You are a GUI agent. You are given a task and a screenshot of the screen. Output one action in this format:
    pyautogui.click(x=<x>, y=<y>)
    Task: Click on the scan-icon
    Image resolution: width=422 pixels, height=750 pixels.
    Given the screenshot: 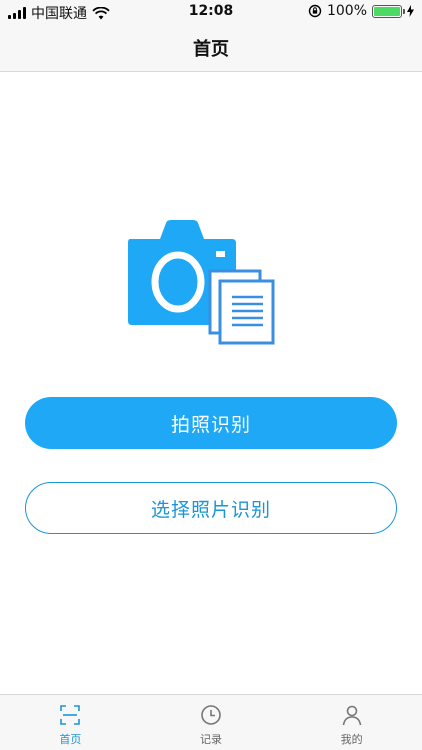 What is the action you would take?
    pyautogui.click(x=70, y=715)
    